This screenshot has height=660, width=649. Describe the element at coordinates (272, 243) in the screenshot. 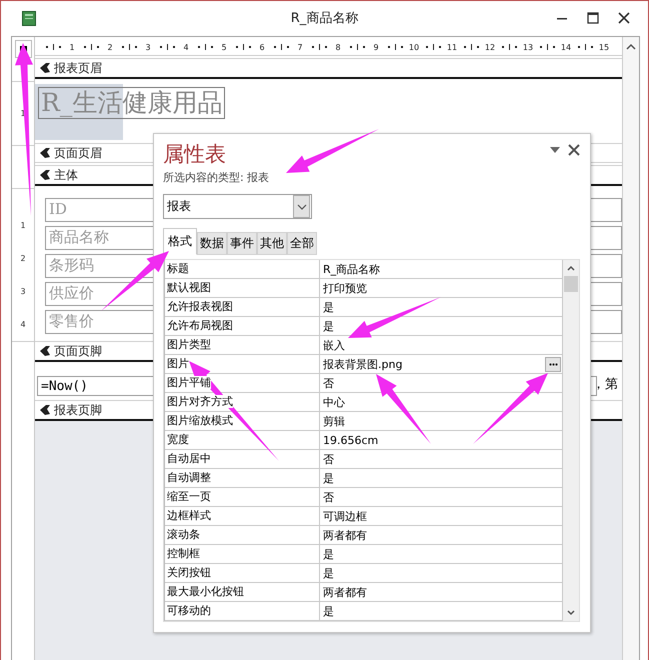

I see `tab: 其他` at that location.